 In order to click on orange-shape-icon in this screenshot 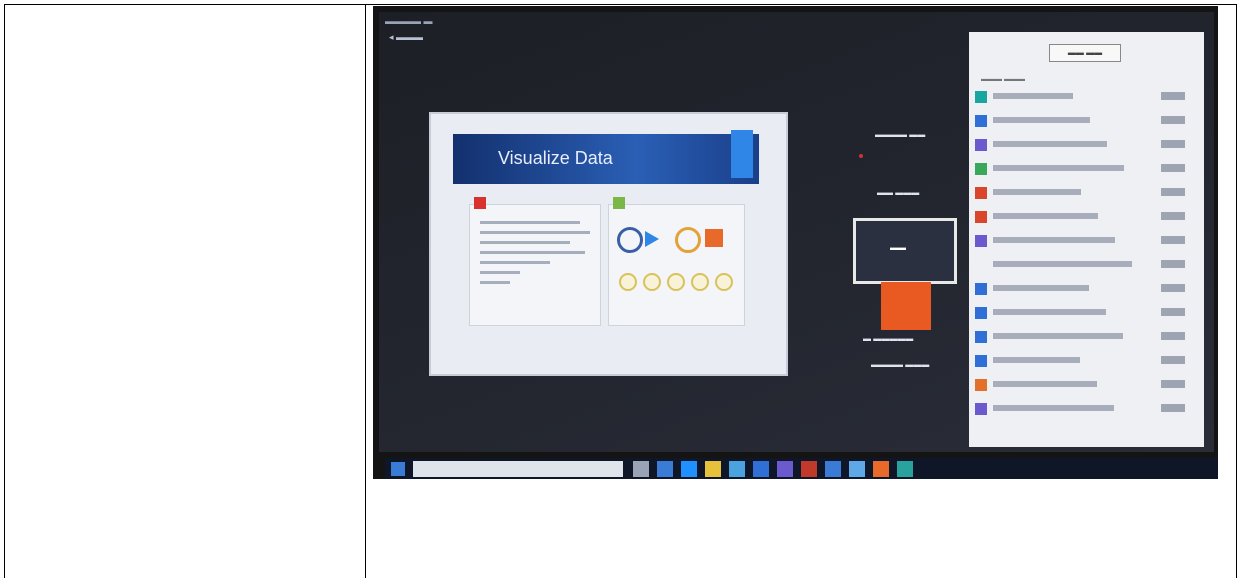, I will do `click(714, 238)`.